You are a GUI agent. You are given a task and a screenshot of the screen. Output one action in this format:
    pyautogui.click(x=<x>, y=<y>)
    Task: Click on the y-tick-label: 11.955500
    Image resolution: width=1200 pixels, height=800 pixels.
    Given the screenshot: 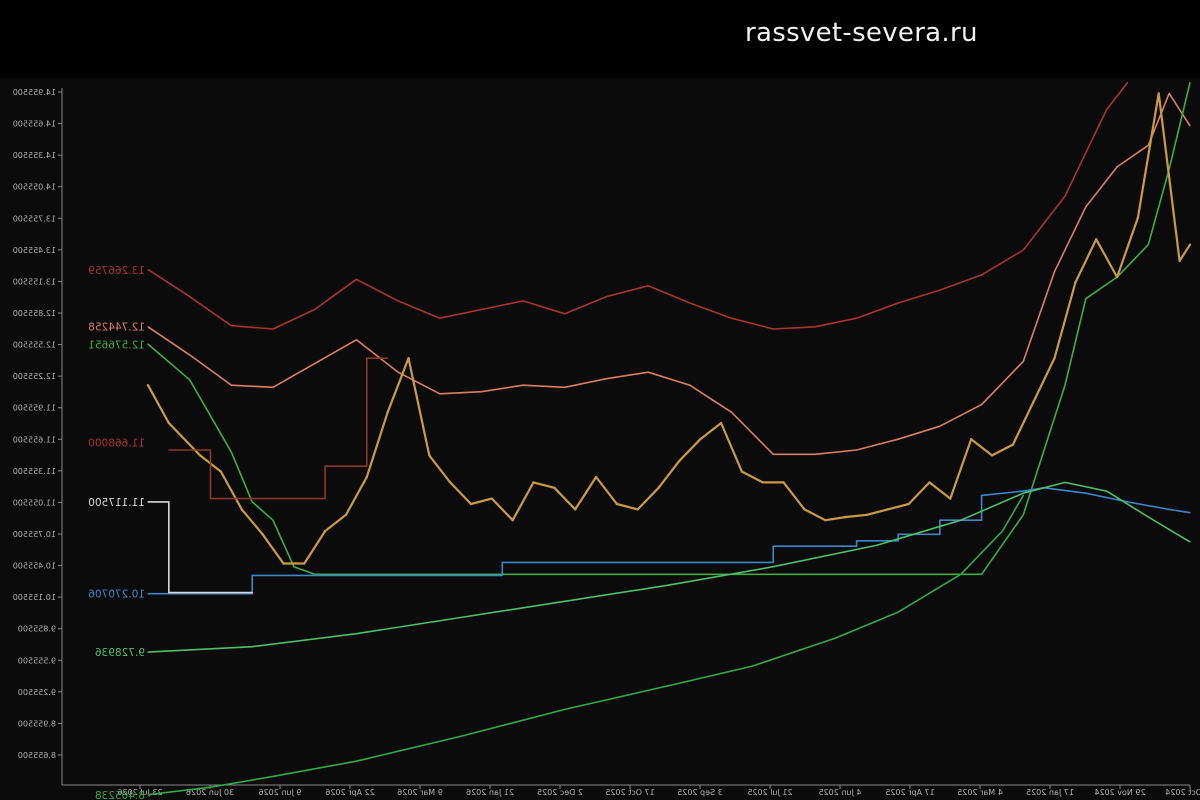 What is the action you would take?
    pyautogui.click(x=34, y=408)
    